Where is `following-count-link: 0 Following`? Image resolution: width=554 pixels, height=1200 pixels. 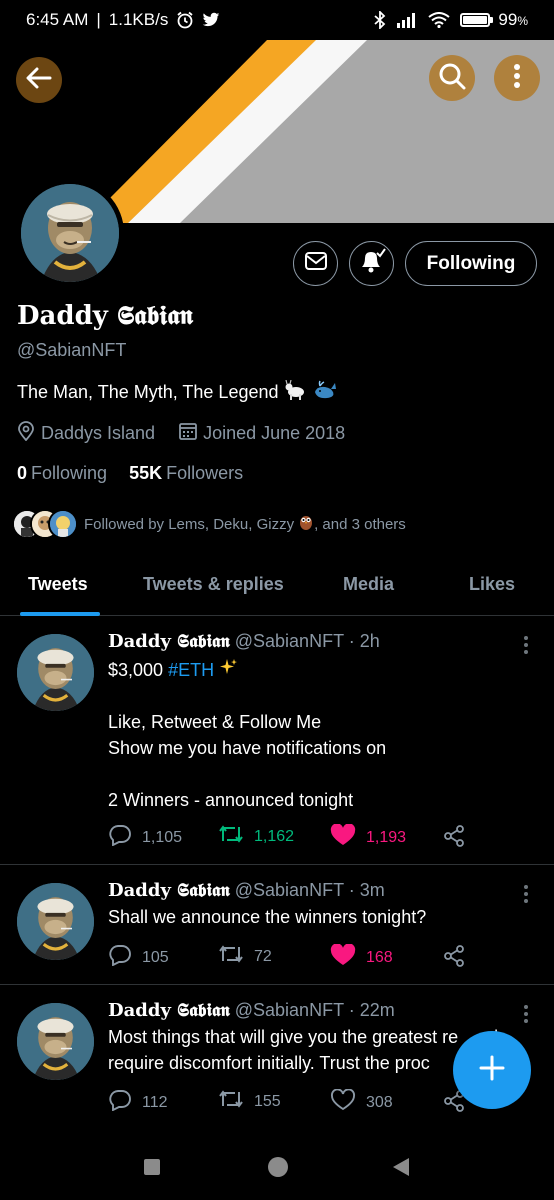
following-count-link: 0 Following is located at coordinates (62, 473).